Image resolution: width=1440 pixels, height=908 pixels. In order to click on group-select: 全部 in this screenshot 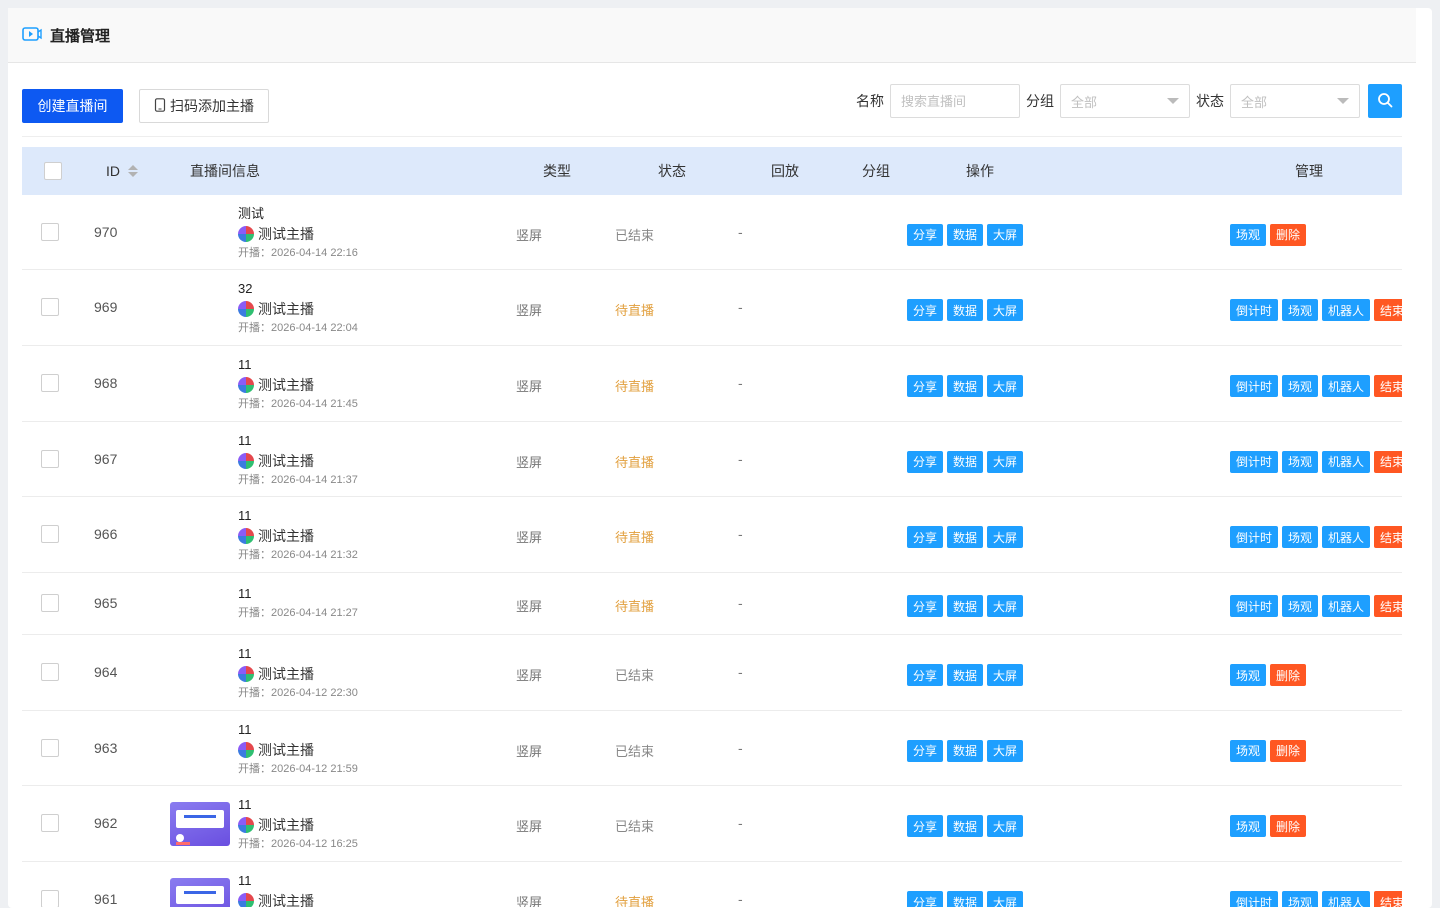, I will do `click(1125, 101)`.